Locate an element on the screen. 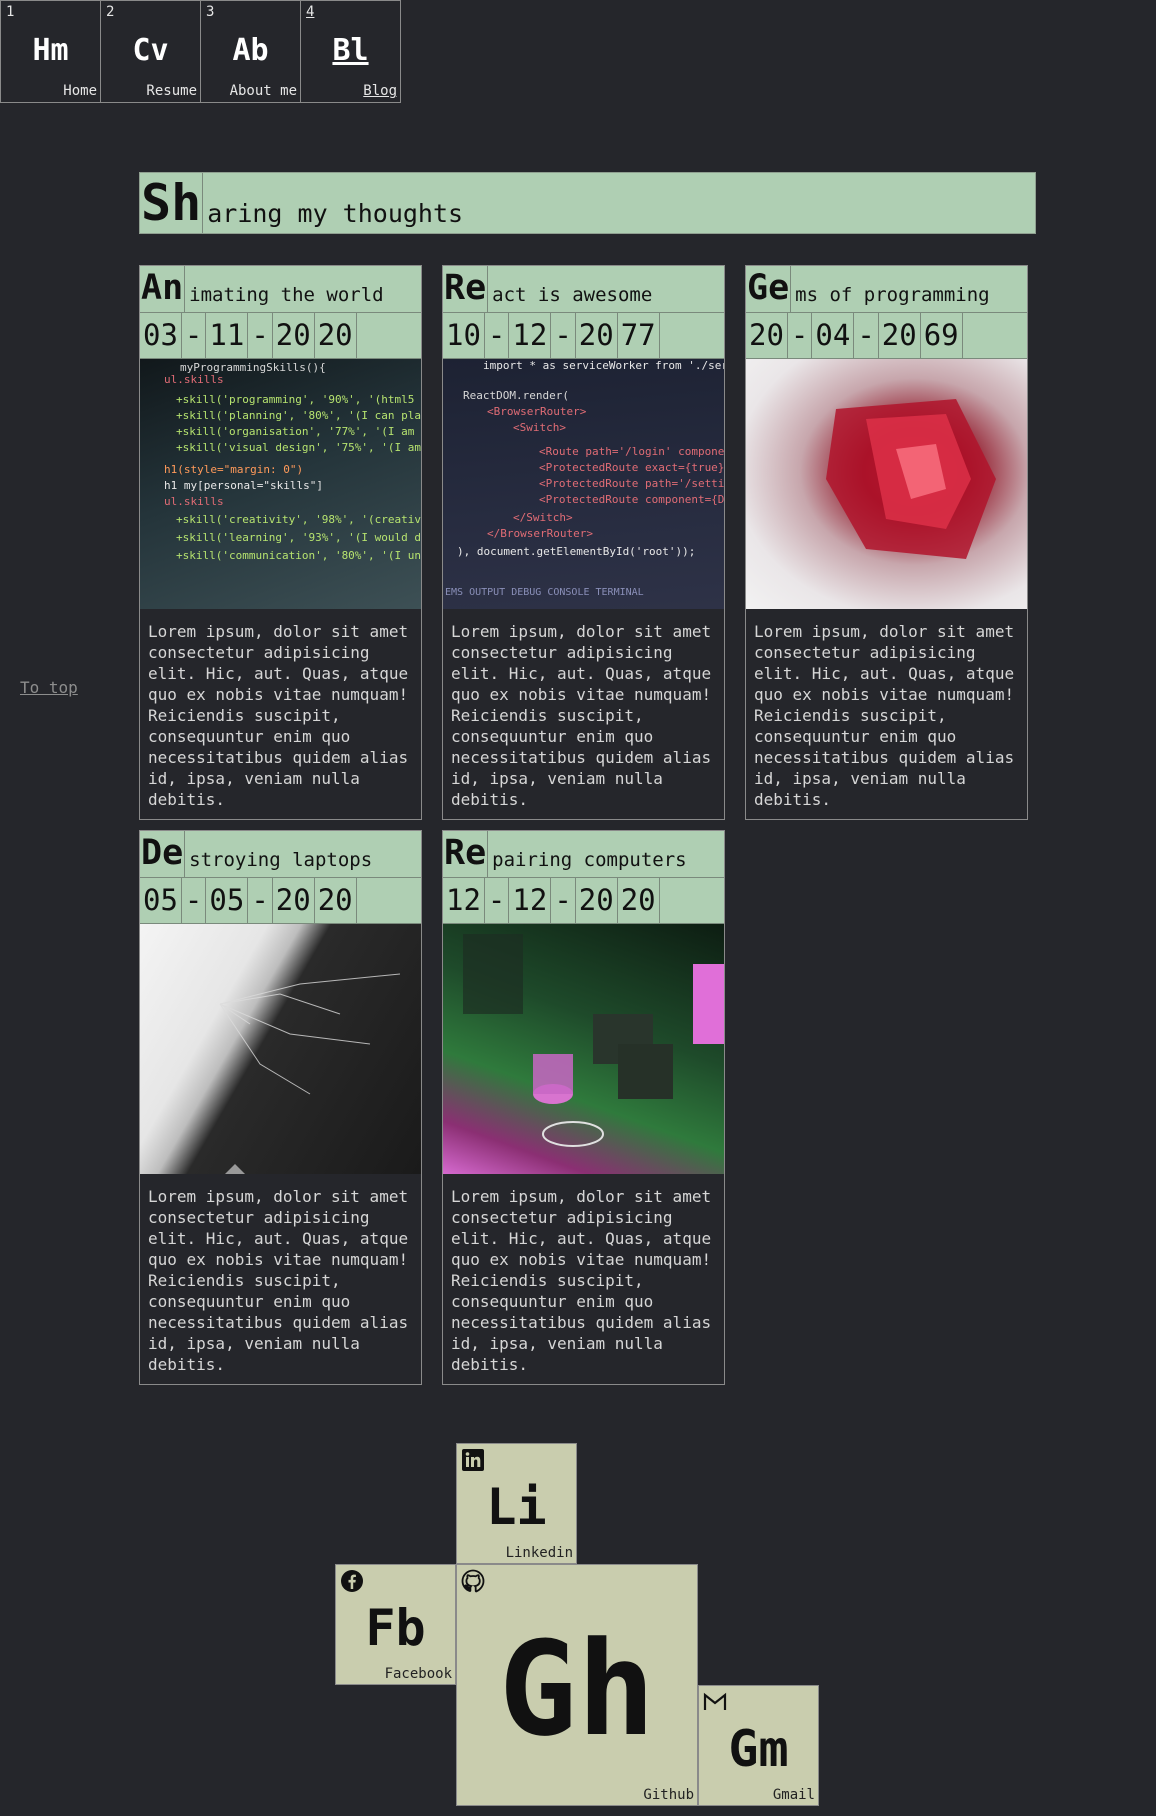  date-day: 10 is located at coordinates (464, 335).